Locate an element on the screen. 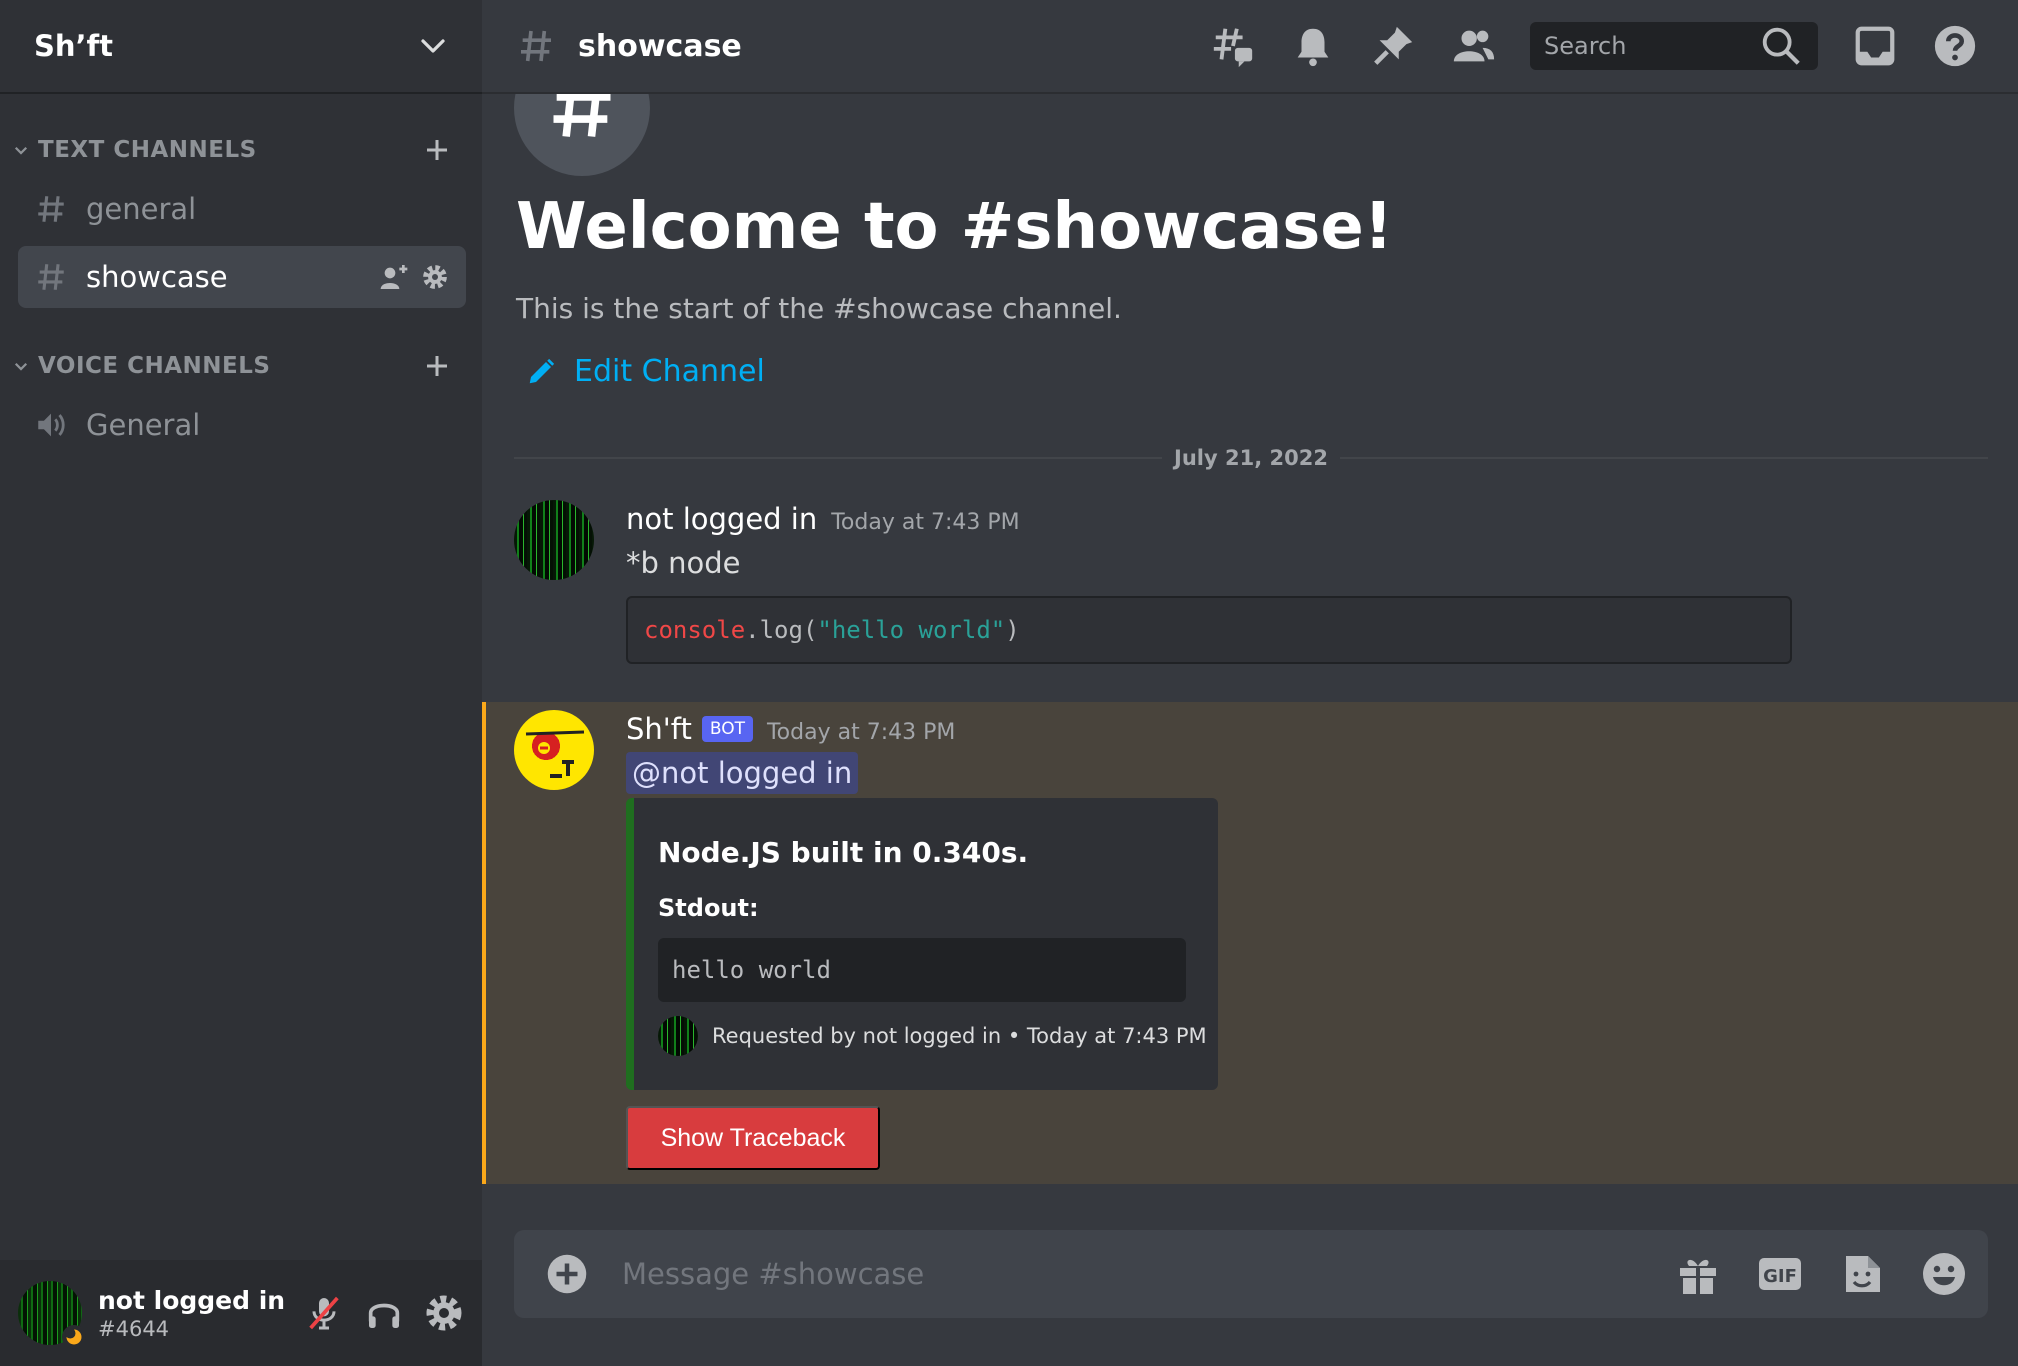 The width and height of the screenshot is (2018, 1366). headphones-icon is located at coordinates (384, 1313).